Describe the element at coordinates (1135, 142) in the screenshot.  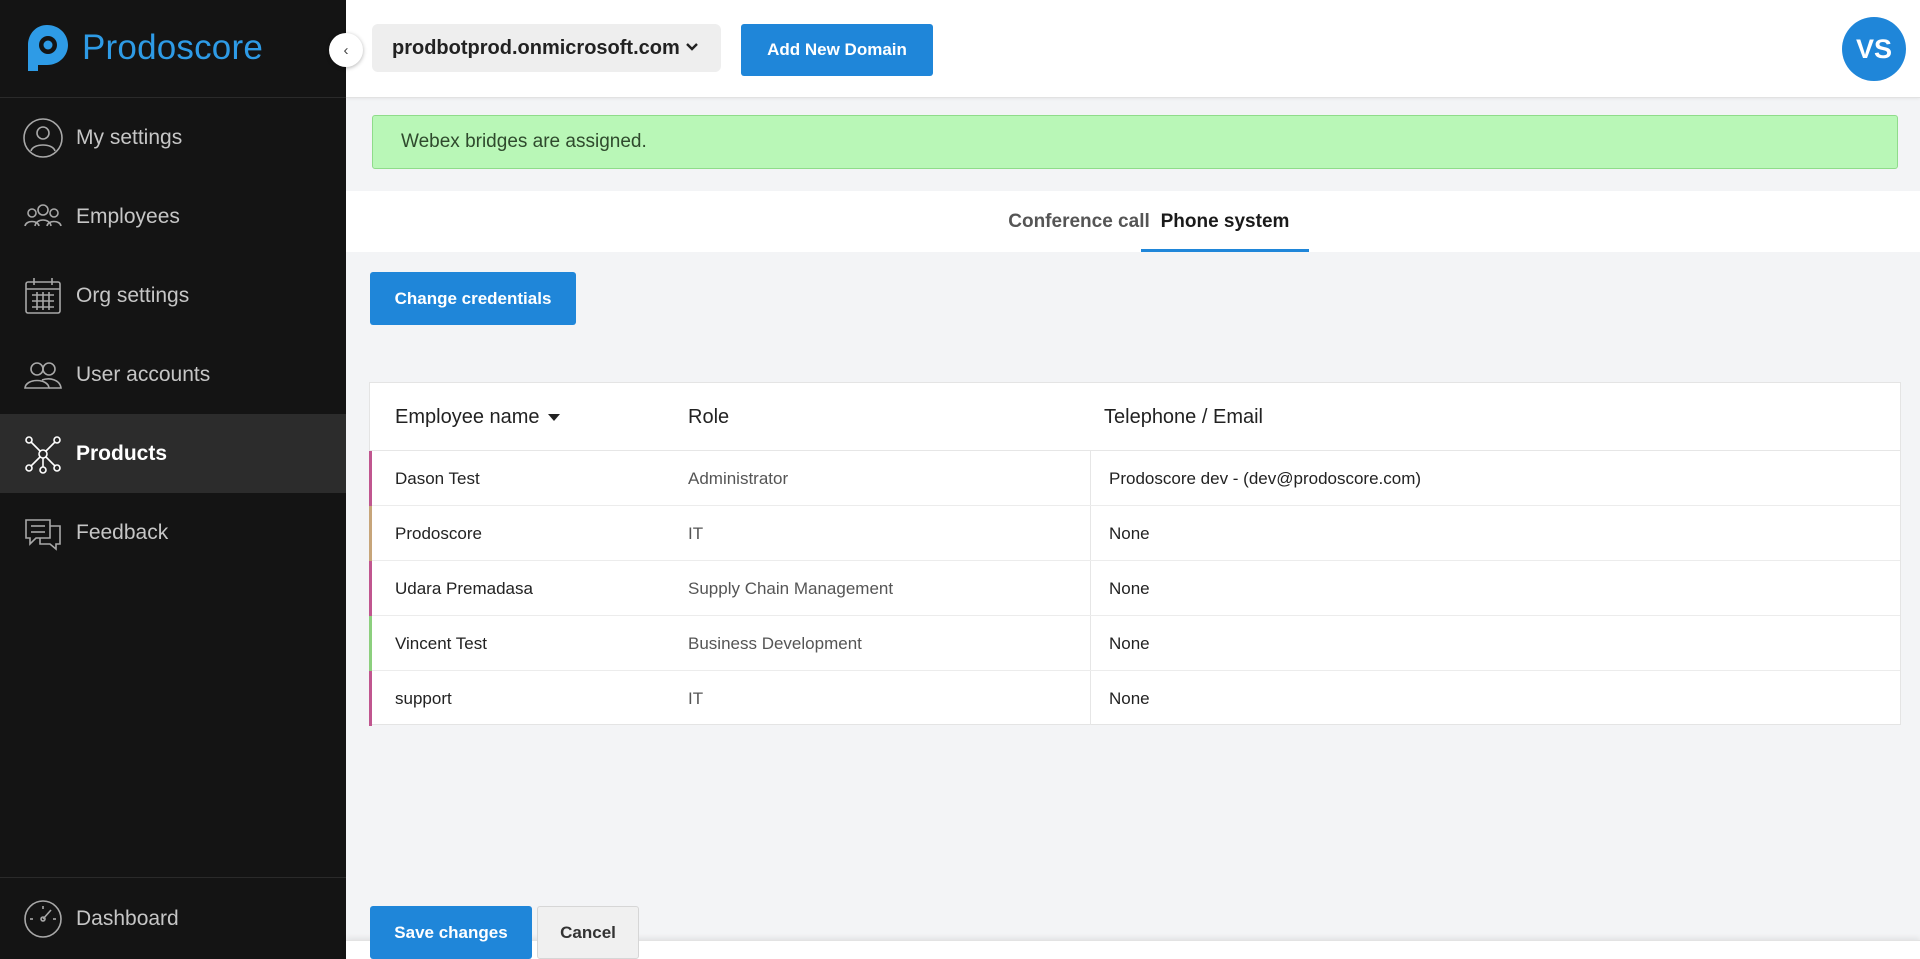
I see `success-alert: Webex bridges are assigned.` at that location.